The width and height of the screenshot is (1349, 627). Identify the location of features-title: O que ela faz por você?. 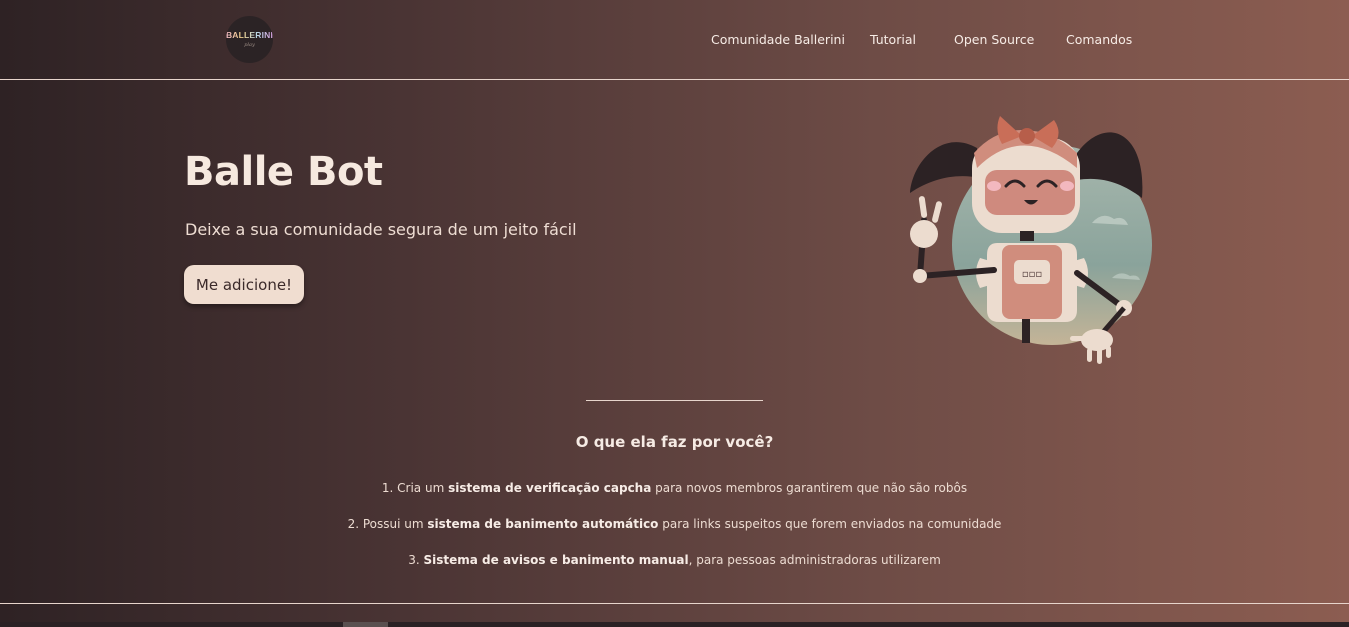
(674, 442).